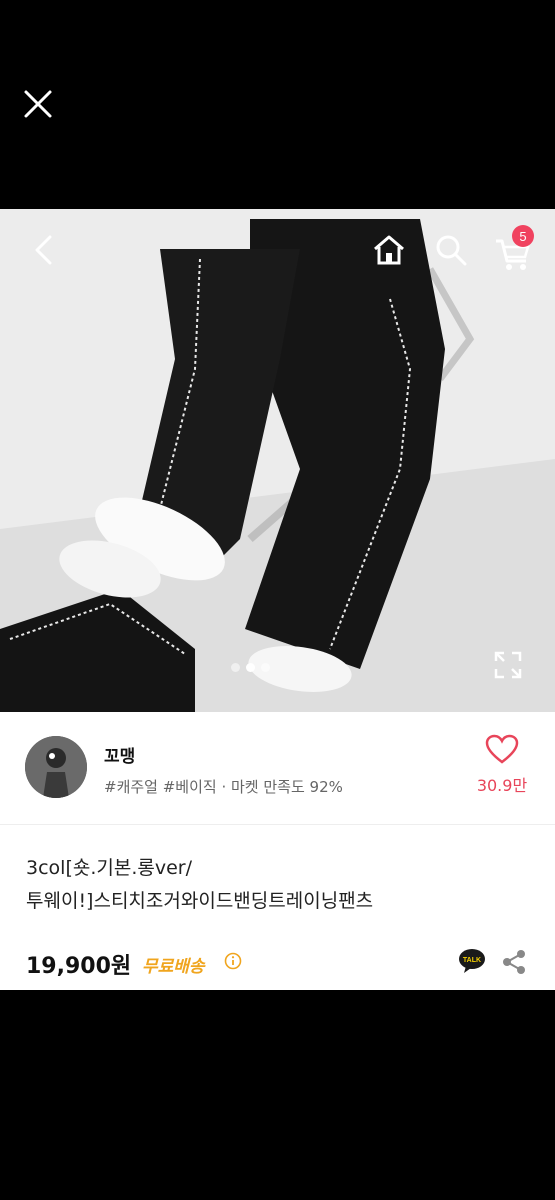 The height and width of the screenshot is (1200, 555). I want to click on seller-tags: #캐주얼 #베이직 · 마켓 만족도 92%, so click(223, 787).